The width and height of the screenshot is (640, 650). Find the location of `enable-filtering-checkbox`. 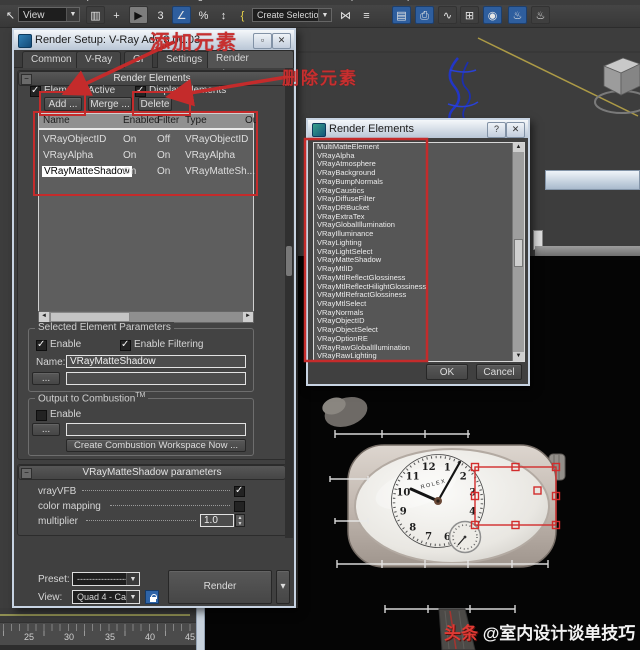

enable-filtering-checkbox is located at coordinates (125, 345).